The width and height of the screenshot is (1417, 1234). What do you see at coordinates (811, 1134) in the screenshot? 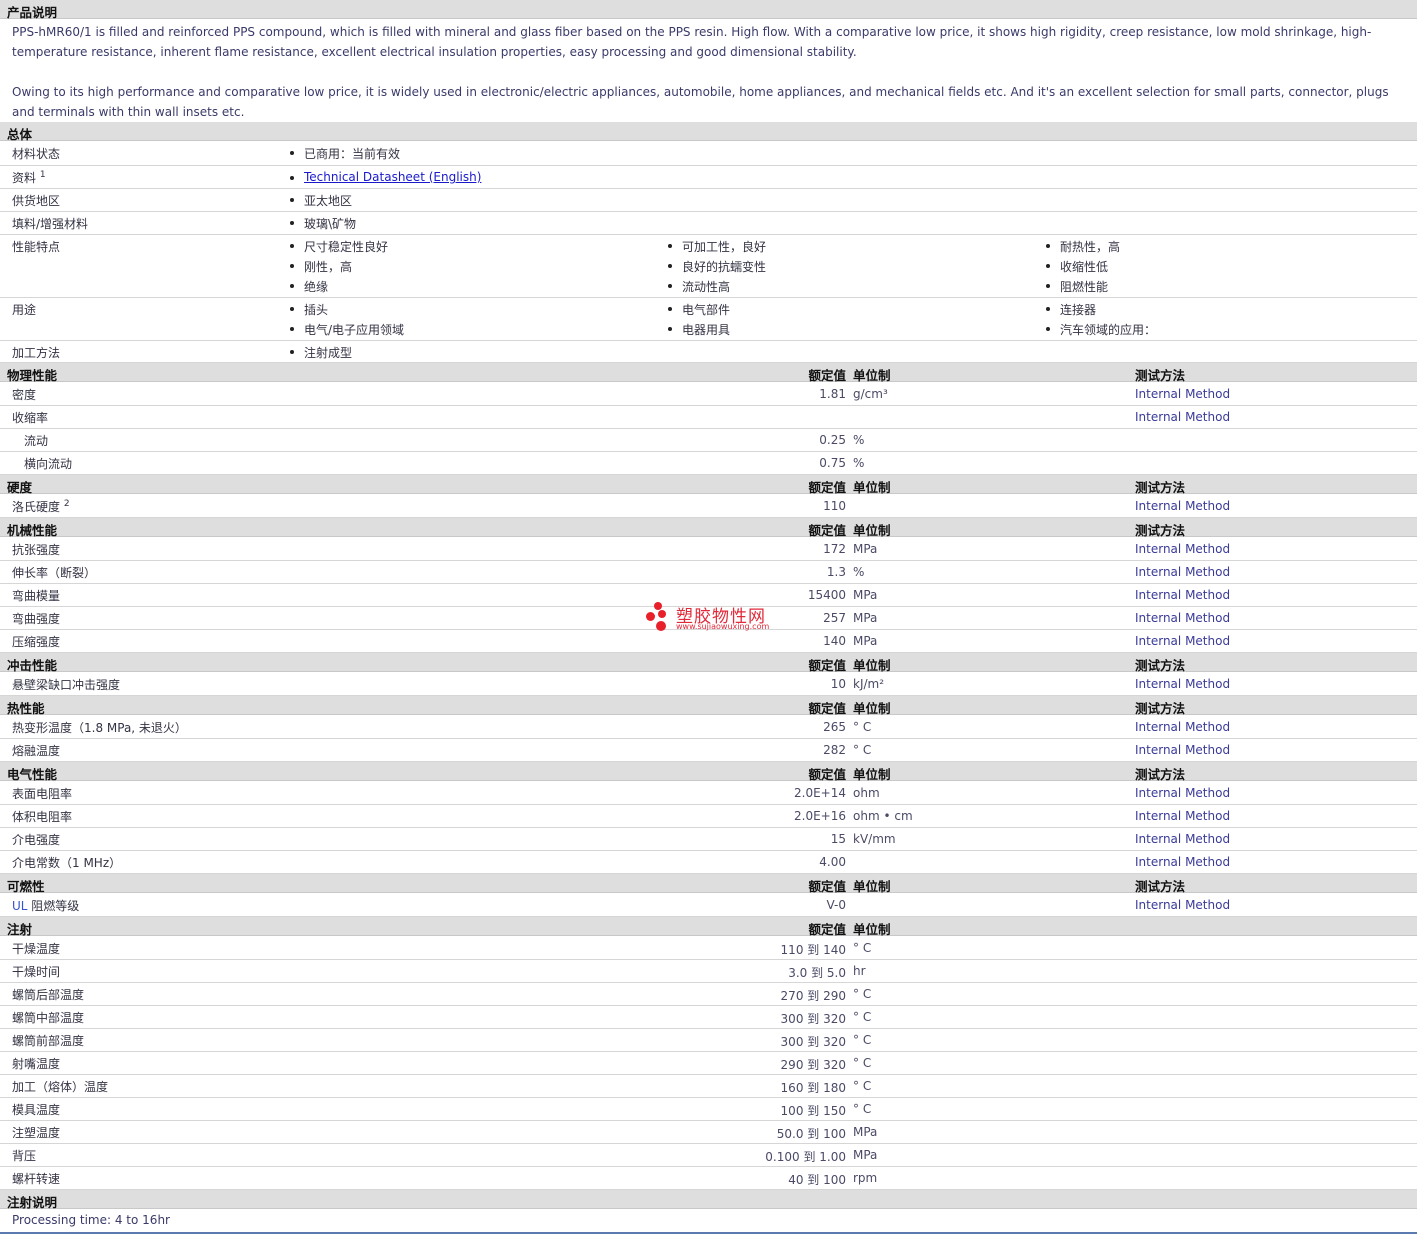
I see `row-value: 50.0 到 100` at bounding box center [811, 1134].